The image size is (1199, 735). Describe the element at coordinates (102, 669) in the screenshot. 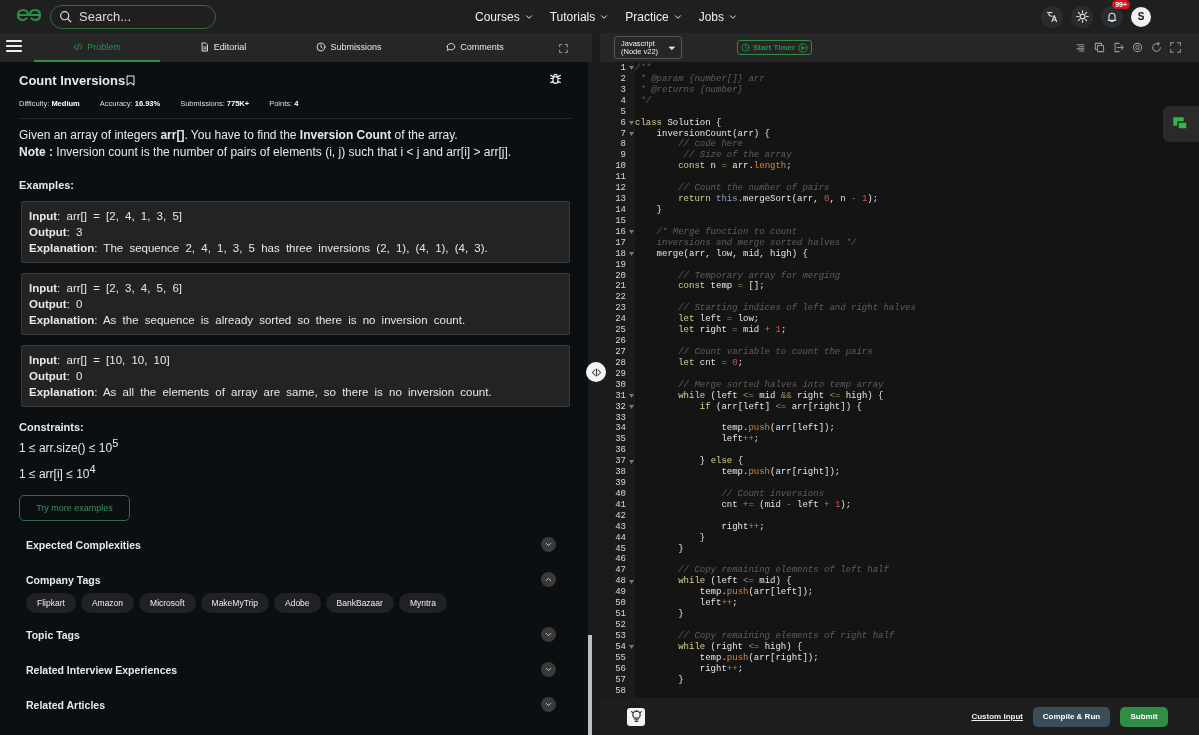

I see `section-title: Related Interview Experiences` at that location.